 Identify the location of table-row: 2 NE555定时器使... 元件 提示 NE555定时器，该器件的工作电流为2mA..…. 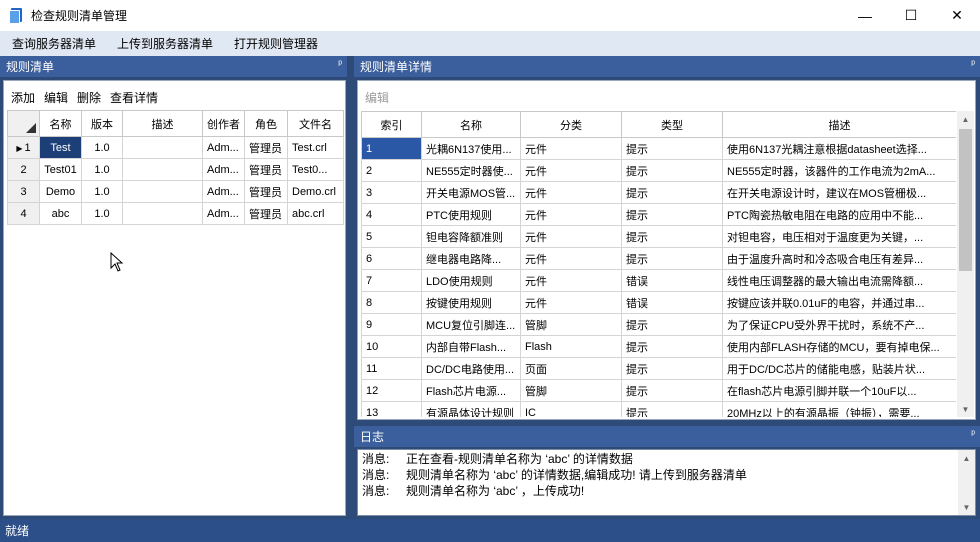
(658, 170).